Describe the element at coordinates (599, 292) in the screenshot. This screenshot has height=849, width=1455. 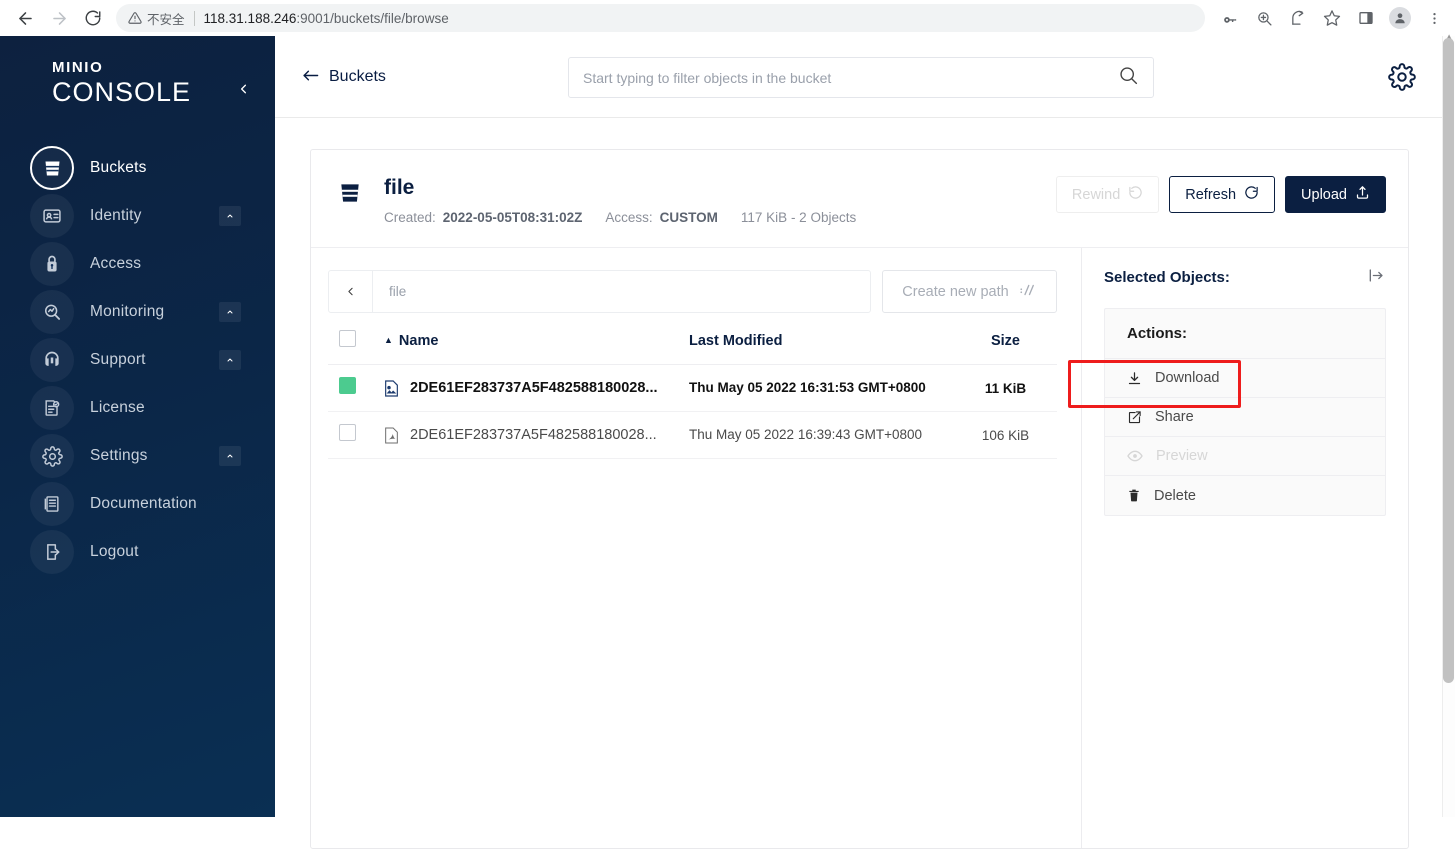
I see `path-breadcrumb-box: file` at that location.